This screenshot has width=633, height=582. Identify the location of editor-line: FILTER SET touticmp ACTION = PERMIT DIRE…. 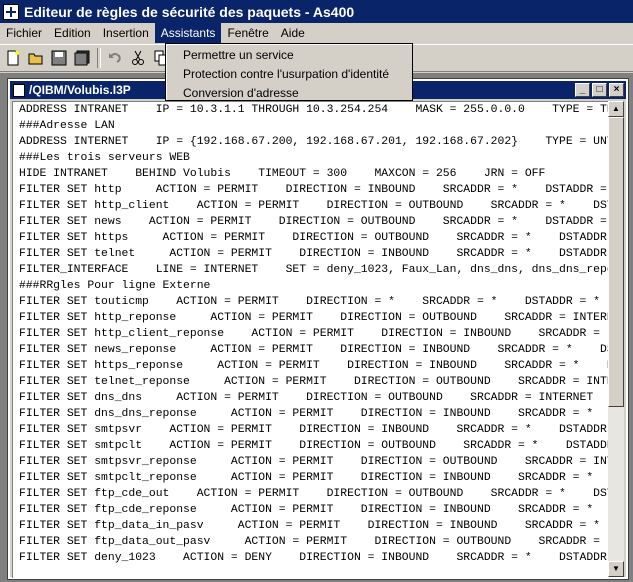
(310, 302).